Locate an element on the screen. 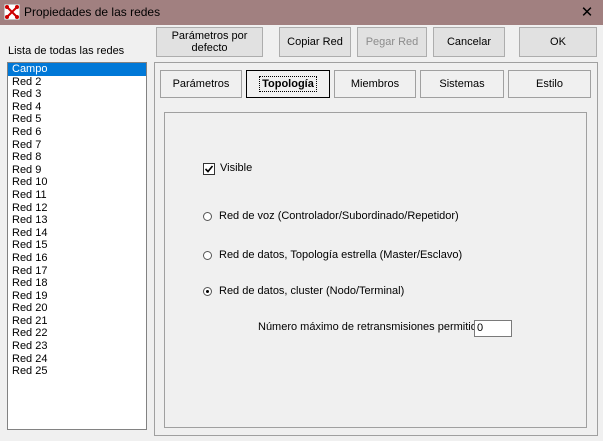 The height and width of the screenshot is (441, 603). visible-label: Visible is located at coordinates (236, 168).